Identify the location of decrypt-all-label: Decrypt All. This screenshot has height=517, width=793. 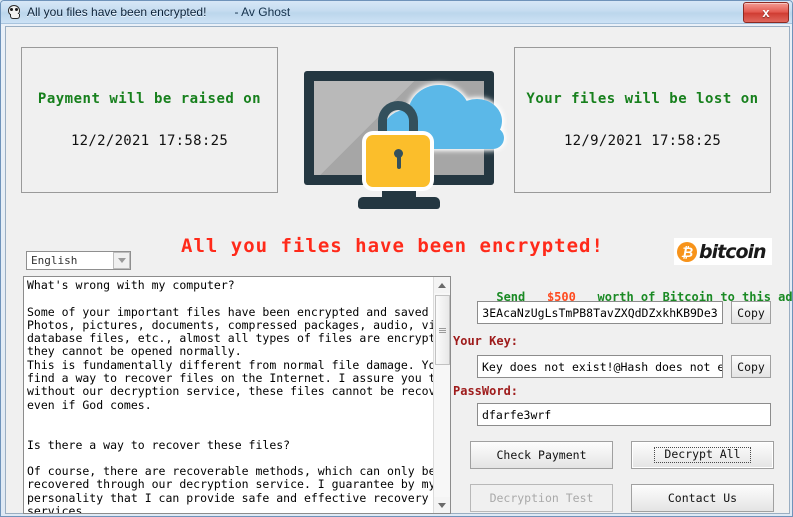
(702, 455).